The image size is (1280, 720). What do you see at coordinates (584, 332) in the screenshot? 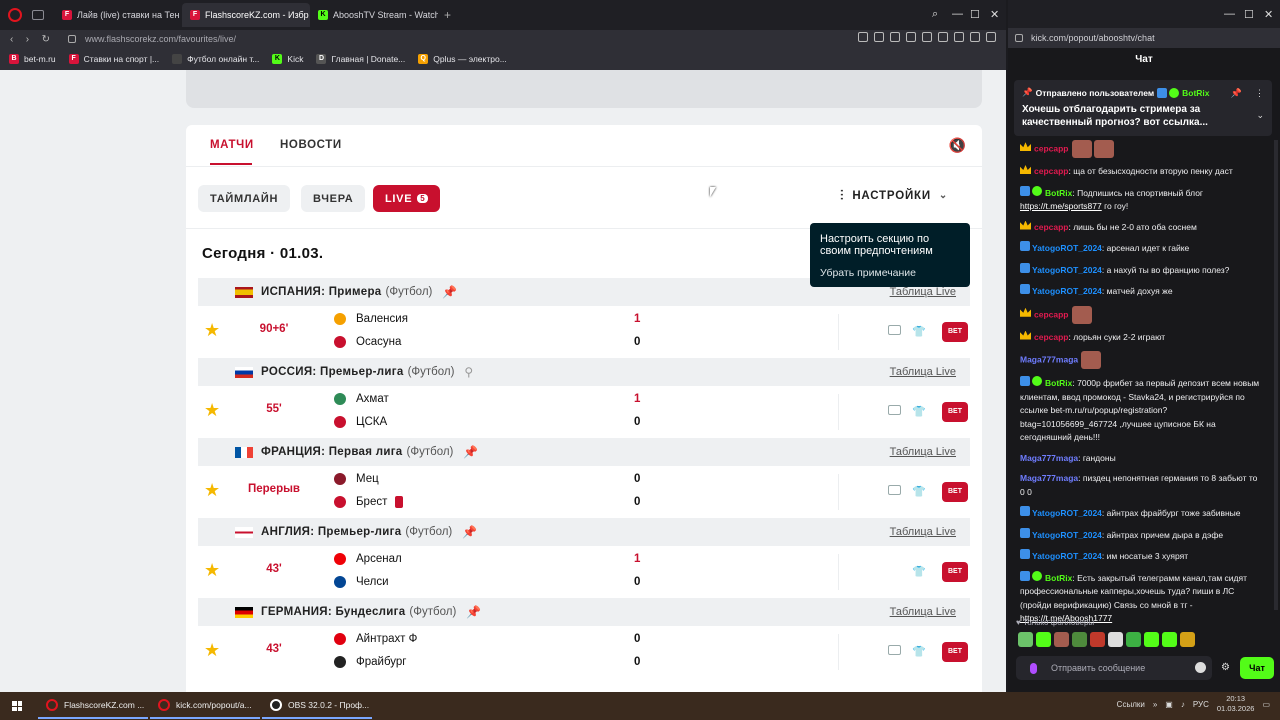
I see `match-row: ★ 90+6' Валенсия Осасуна 1 0 👕 BET` at bounding box center [584, 332].